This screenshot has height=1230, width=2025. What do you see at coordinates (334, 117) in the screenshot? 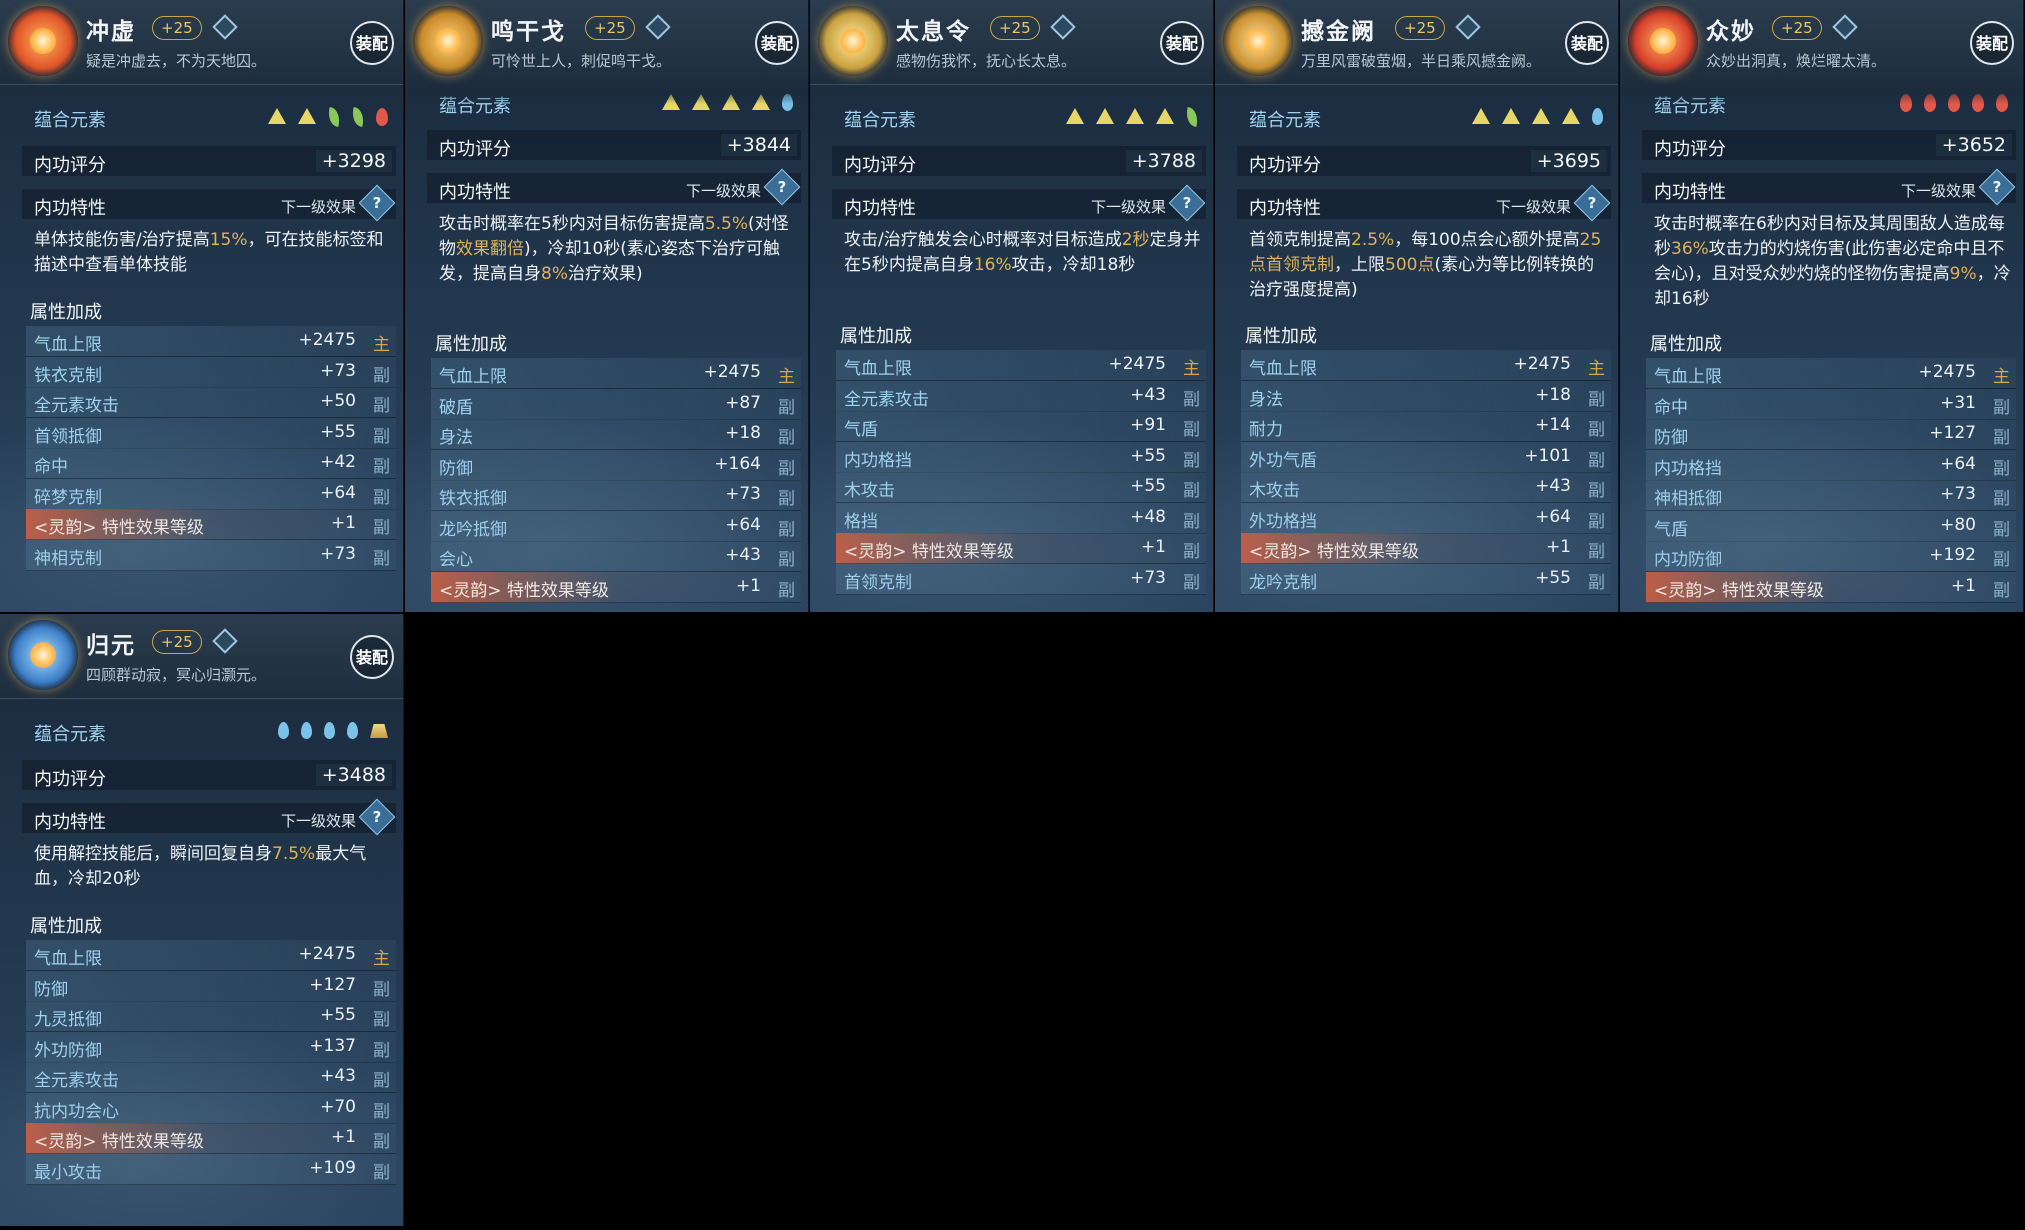
I see `element-leaf-icon` at bounding box center [334, 117].